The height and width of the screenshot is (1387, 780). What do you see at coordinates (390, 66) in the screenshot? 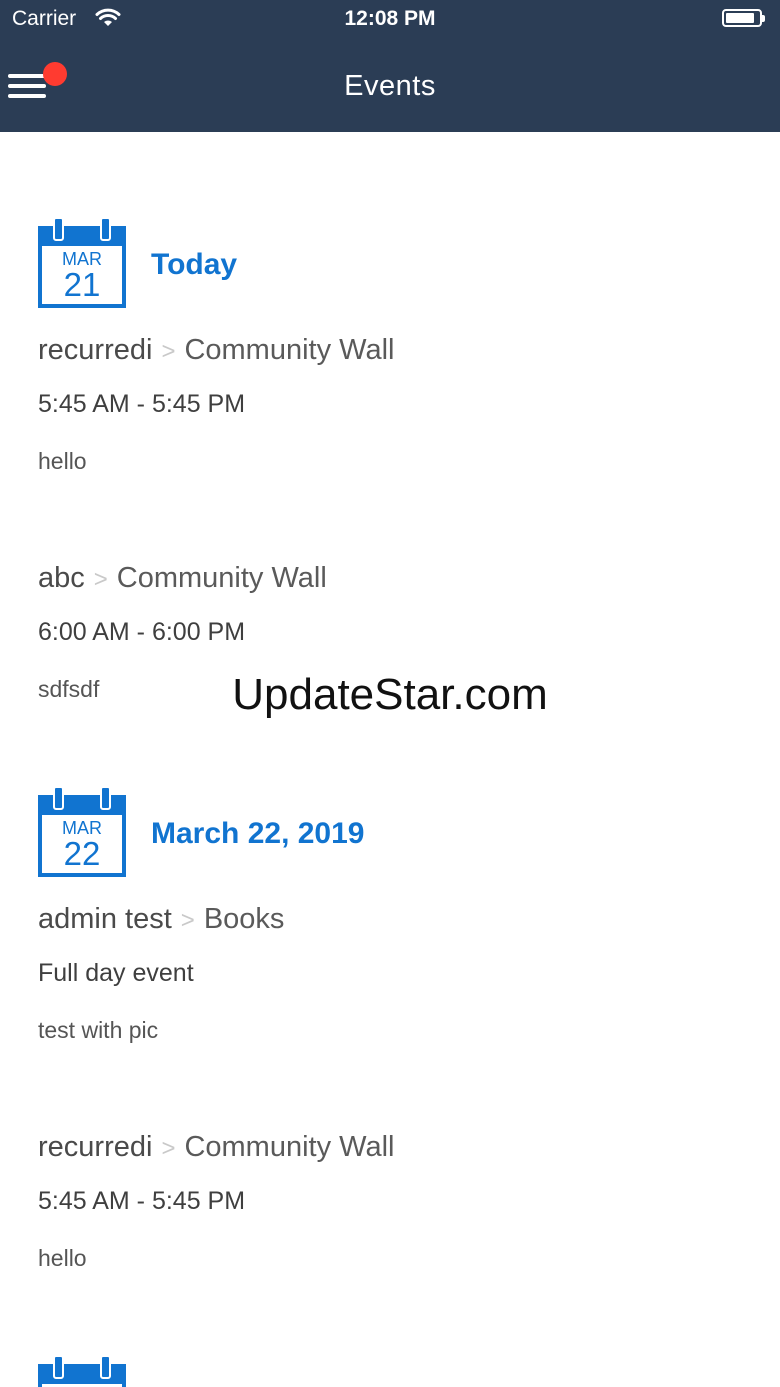
I see `top-bar: Carrier 12:08 PM Events` at bounding box center [390, 66].